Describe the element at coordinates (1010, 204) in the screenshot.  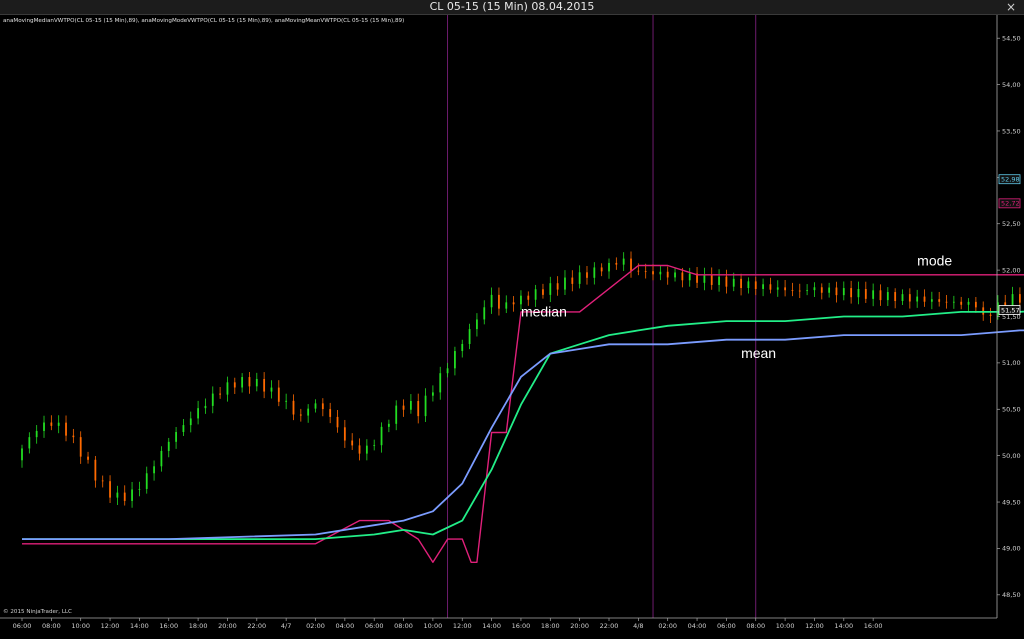
I see `price-tag-label: 52,72` at that location.